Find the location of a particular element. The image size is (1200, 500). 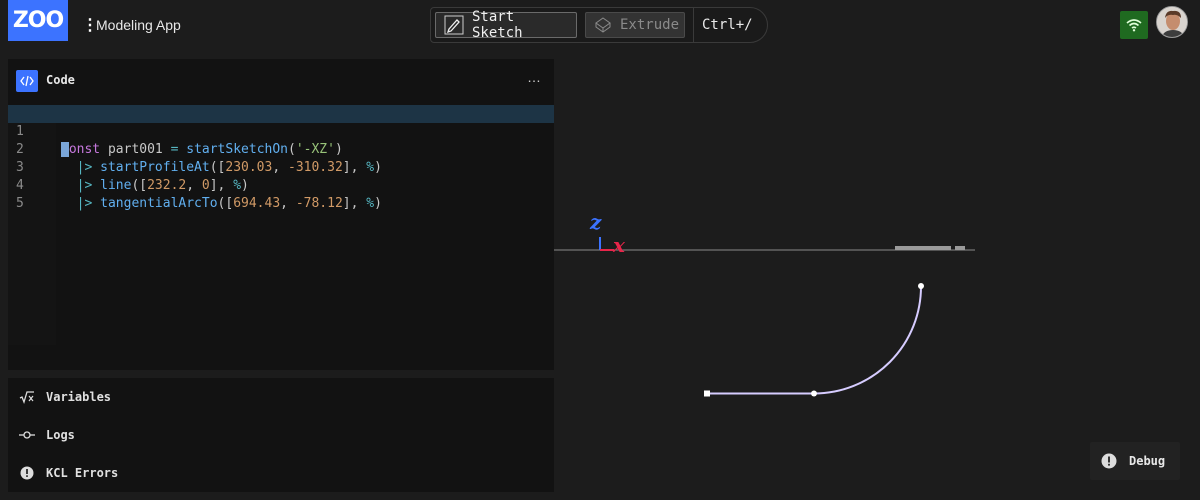

bottom-panels: Variables Logs KCL Errors is located at coordinates (281, 435).